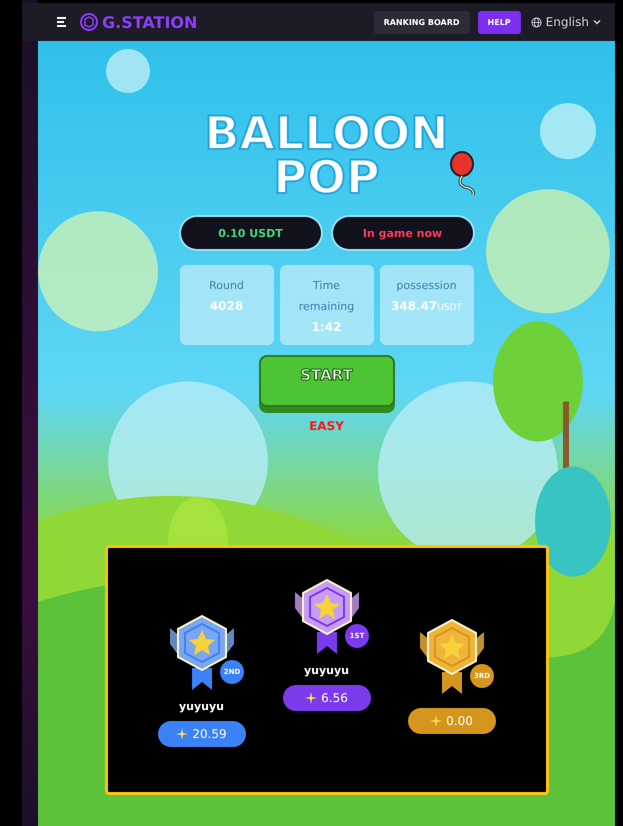 This screenshot has width=623, height=826. What do you see at coordinates (202, 734) in the screenshot?
I see `score-pill: 20.59` at bounding box center [202, 734].